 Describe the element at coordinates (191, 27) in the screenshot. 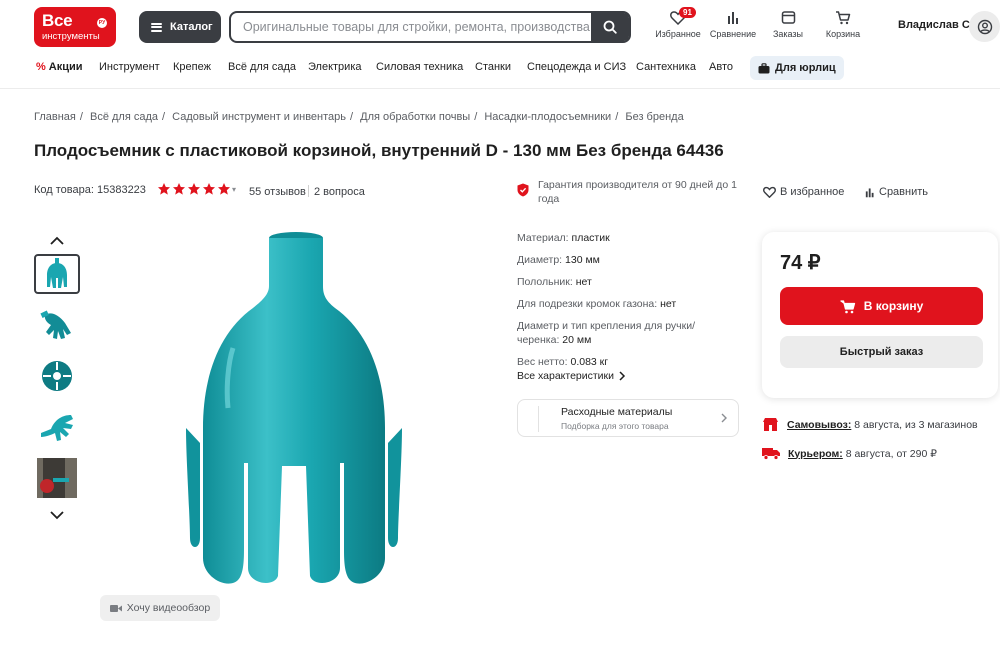

I see `catalog-label: Каталог` at that location.